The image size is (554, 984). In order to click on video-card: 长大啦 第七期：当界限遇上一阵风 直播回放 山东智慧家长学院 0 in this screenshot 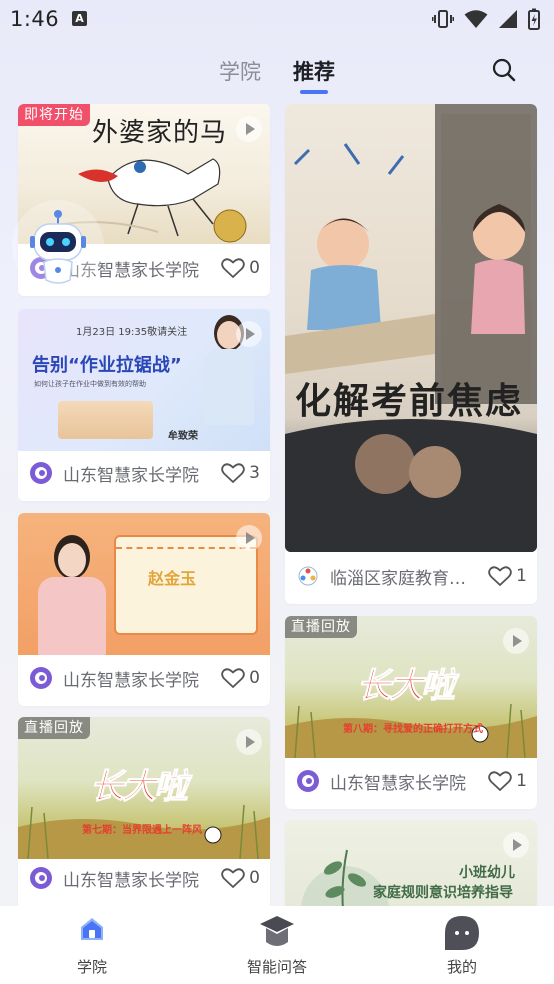, I will do `click(144, 813)`.